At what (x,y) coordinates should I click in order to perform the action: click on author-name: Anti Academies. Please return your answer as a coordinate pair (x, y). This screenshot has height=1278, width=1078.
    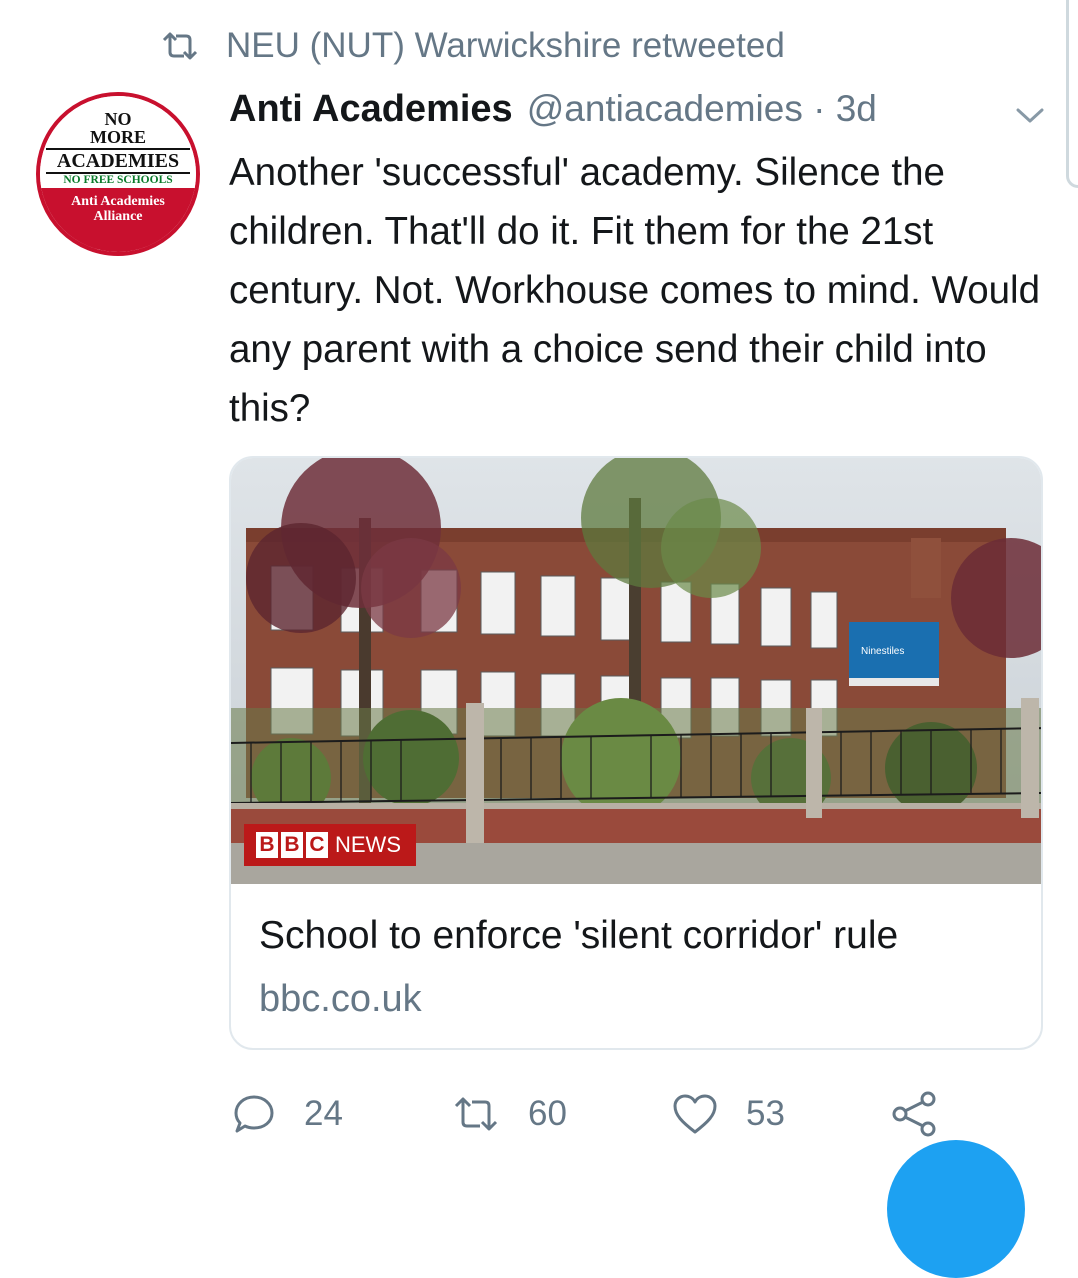
    Looking at the image, I should click on (371, 109).